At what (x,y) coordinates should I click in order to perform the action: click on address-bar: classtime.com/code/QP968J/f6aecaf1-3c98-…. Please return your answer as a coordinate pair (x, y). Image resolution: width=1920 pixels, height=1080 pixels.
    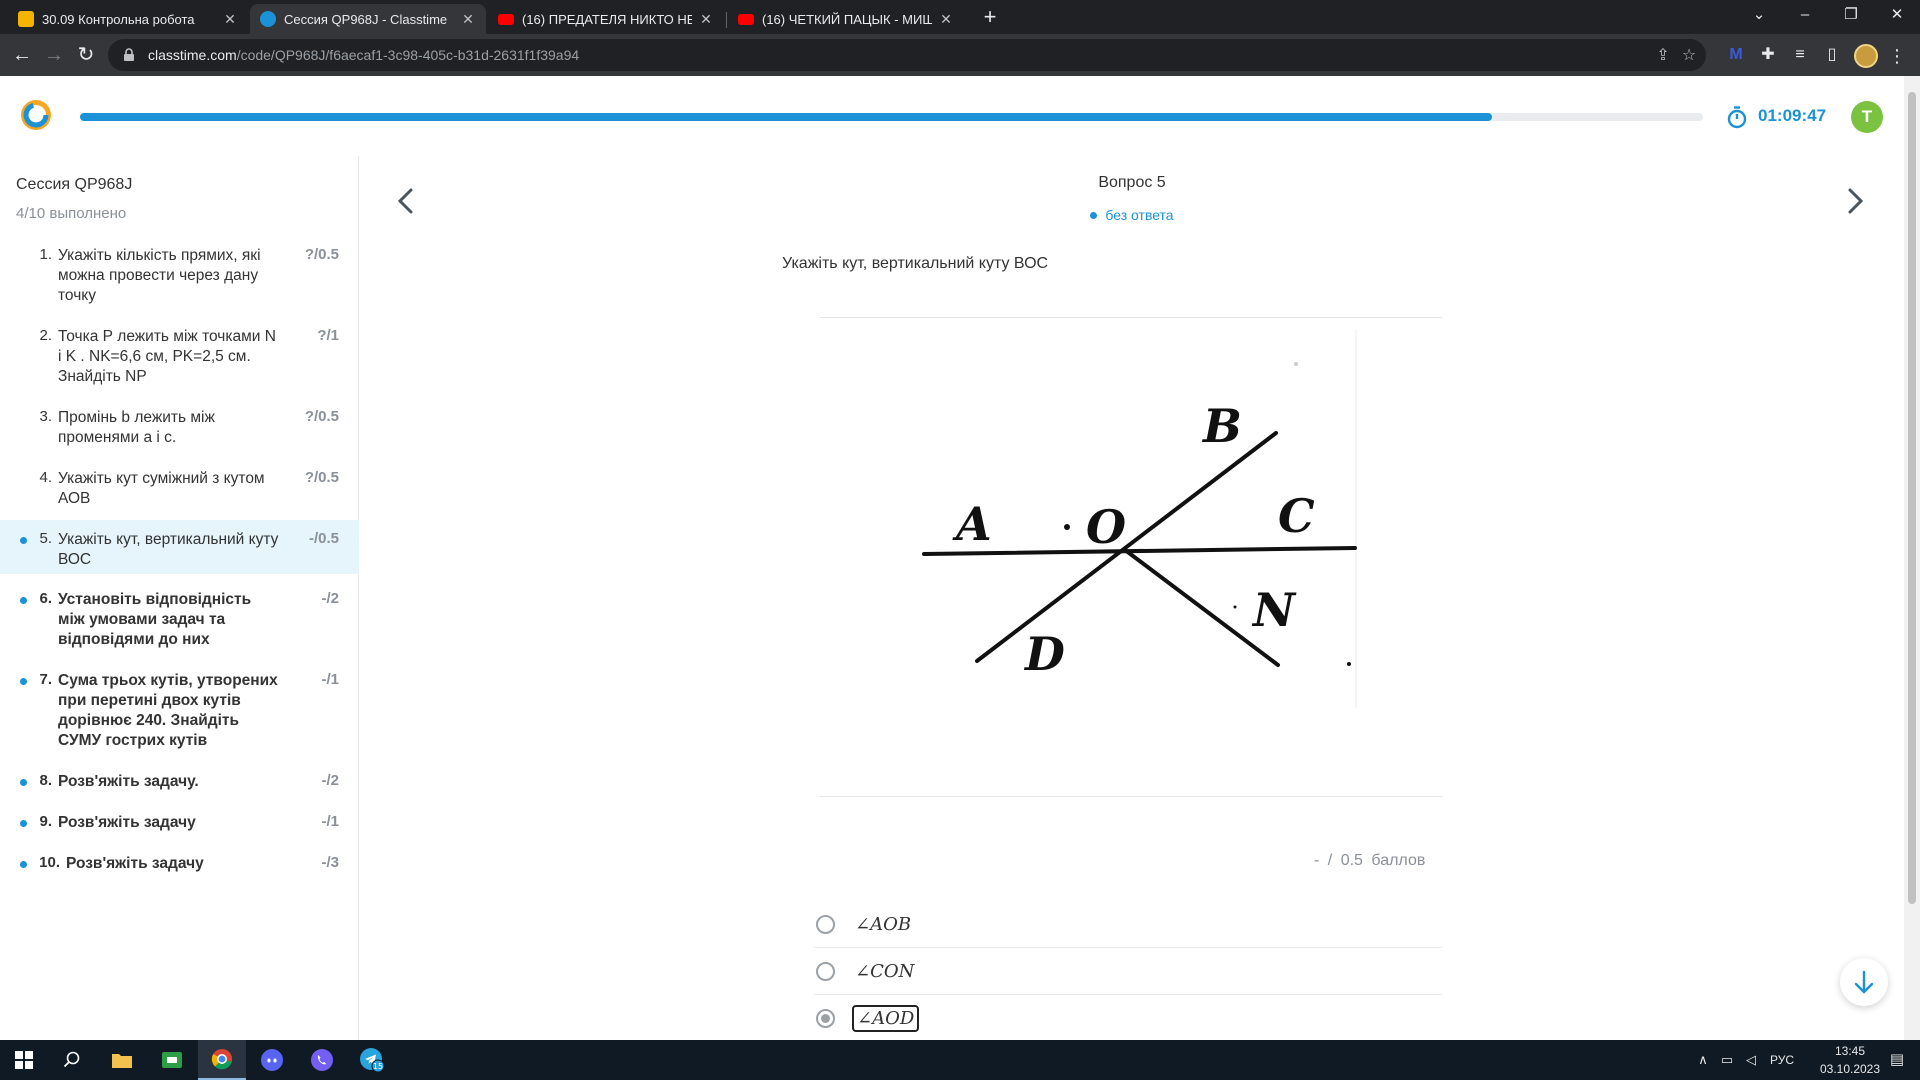
    Looking at the image, I should click on (907, 55).